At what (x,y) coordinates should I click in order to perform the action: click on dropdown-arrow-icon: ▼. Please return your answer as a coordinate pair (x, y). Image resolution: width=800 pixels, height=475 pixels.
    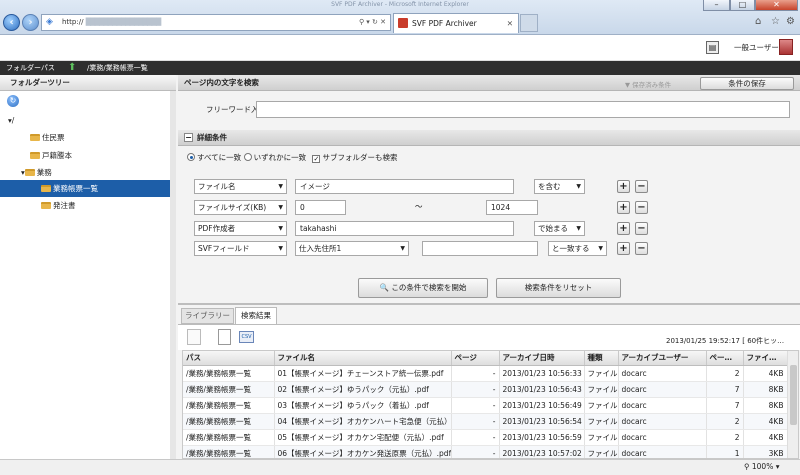
    Looking at the image, I should click on (578, 186).